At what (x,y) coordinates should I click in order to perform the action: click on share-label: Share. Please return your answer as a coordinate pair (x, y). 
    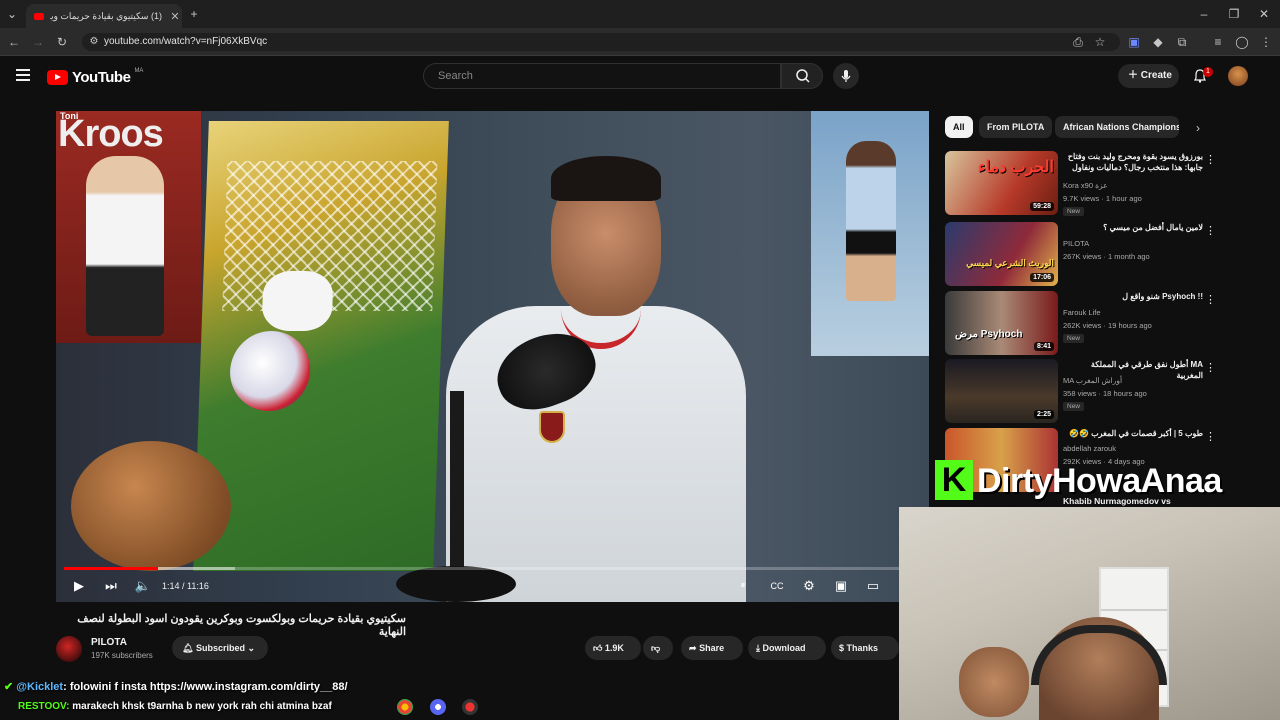
    Looking at the image, I should click on (712, 648).